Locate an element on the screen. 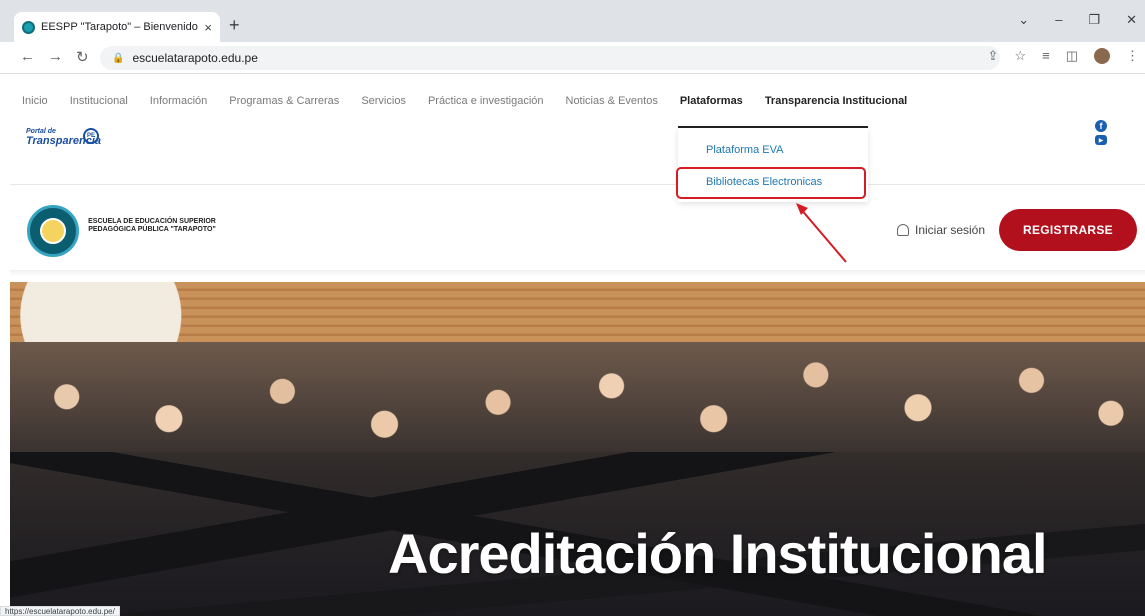 The height and width of the screenshot is (616, 1145). reload-icon: ↻ is located at coordinates (82, 57).